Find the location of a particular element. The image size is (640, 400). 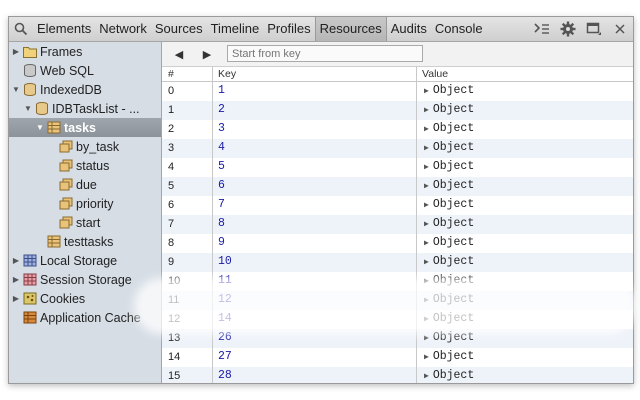

tab-sources: Sources is located at coordinates (179, 29).